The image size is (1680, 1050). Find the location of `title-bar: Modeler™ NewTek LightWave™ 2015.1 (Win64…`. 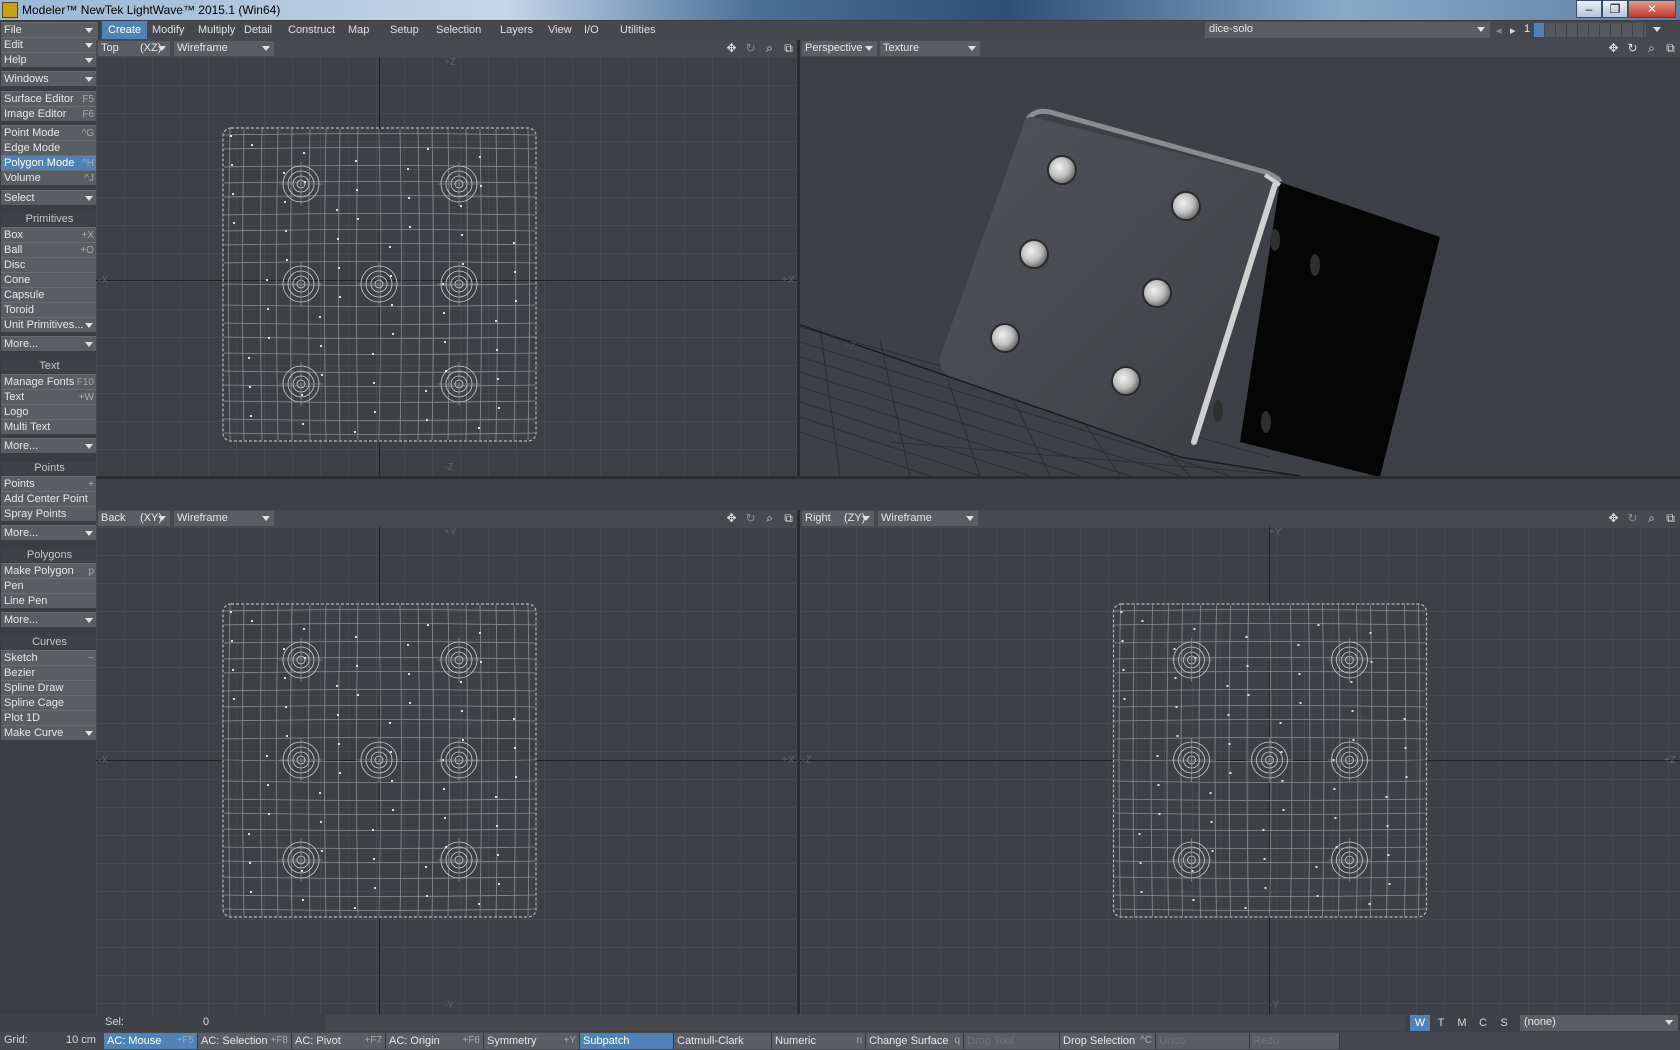

title-bar: Modeler™ NewTek LightWave™ 2015.1 (Win64… is located at coordinates (840, 10).